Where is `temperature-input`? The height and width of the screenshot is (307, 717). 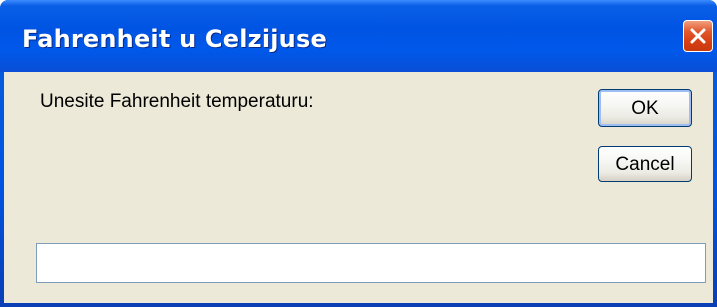
temperature-input is located at coordinates (371, 263).